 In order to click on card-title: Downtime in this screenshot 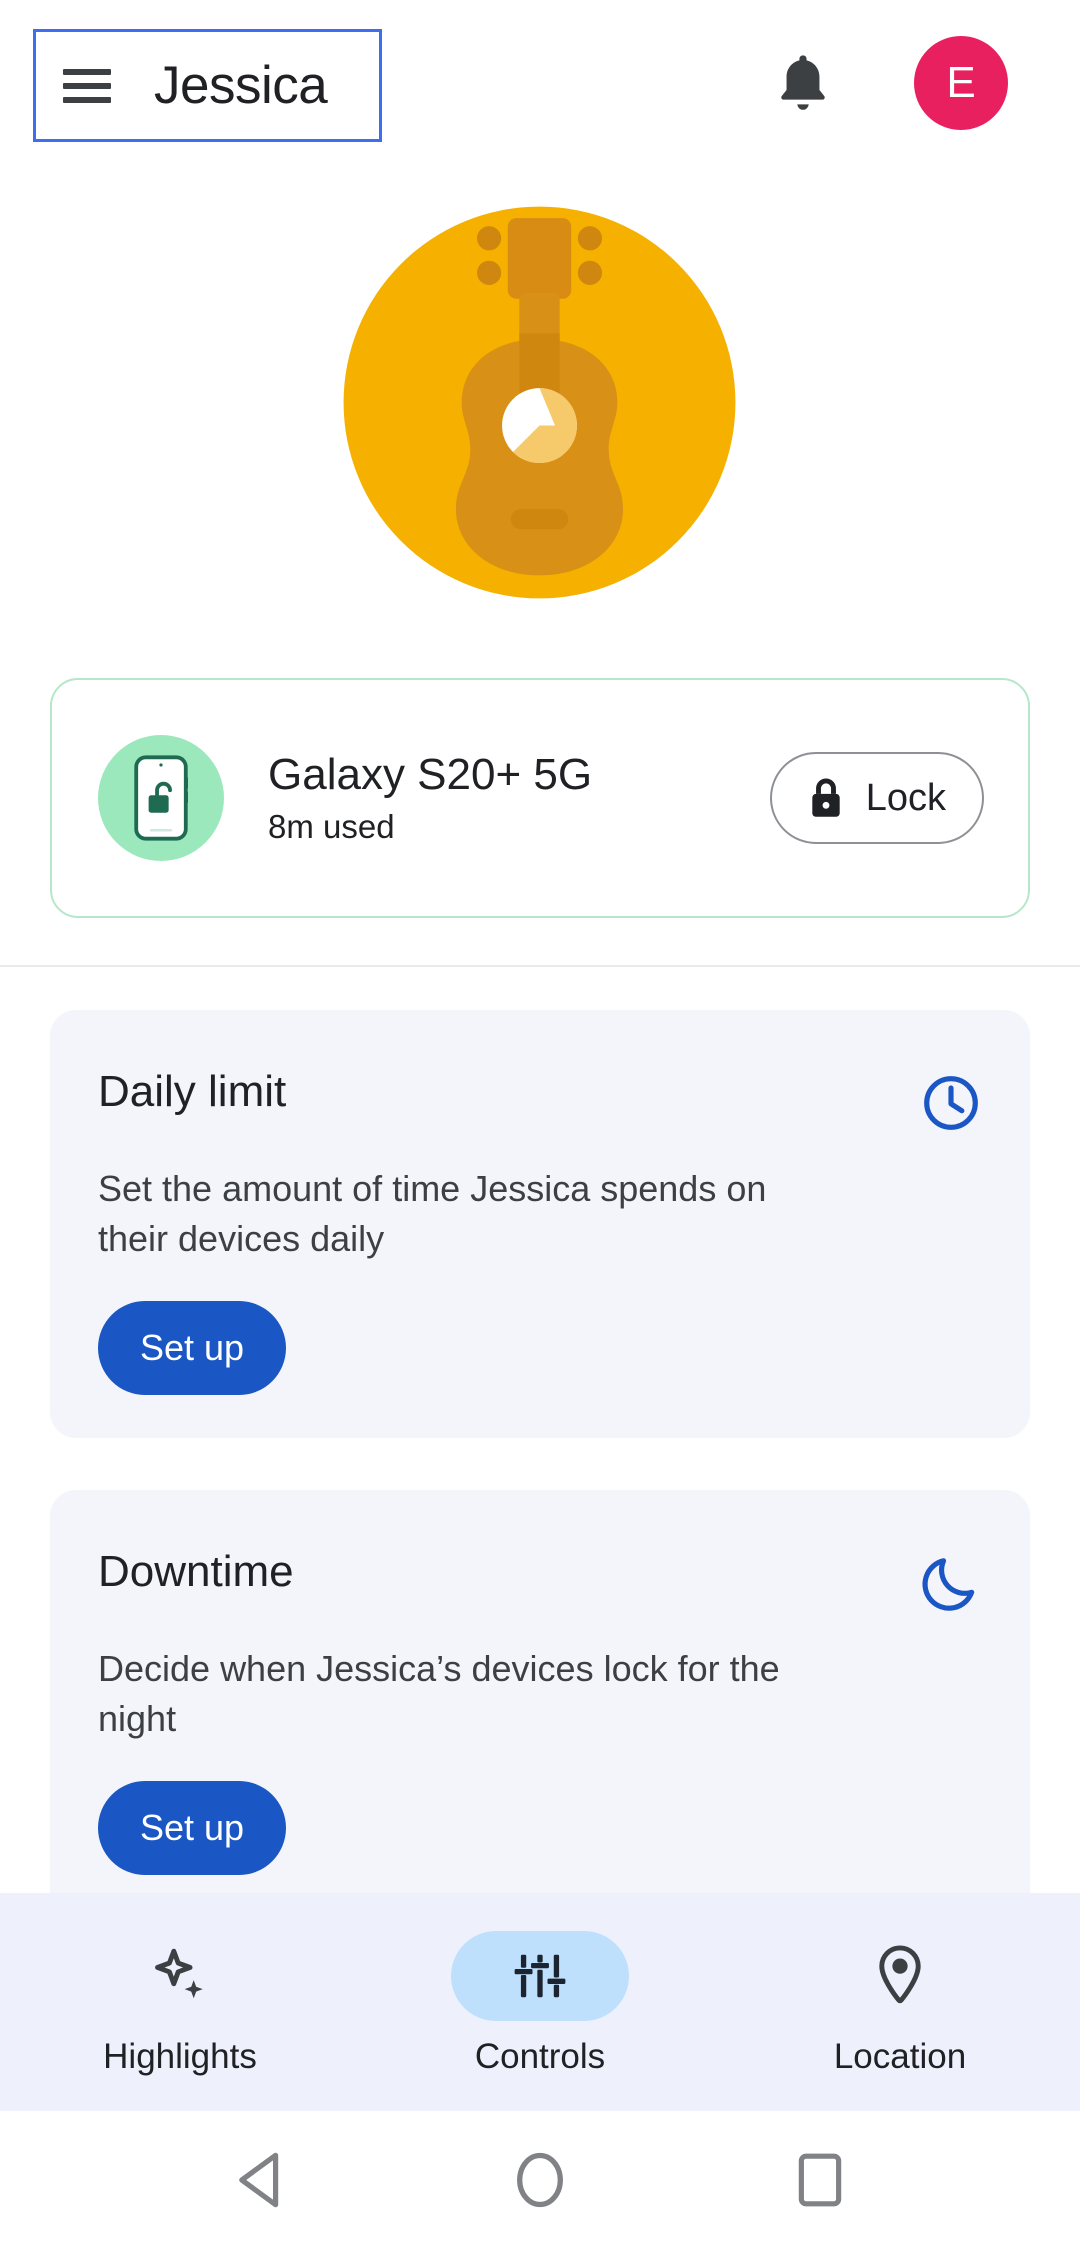, I will do `click(196, 1571)`.